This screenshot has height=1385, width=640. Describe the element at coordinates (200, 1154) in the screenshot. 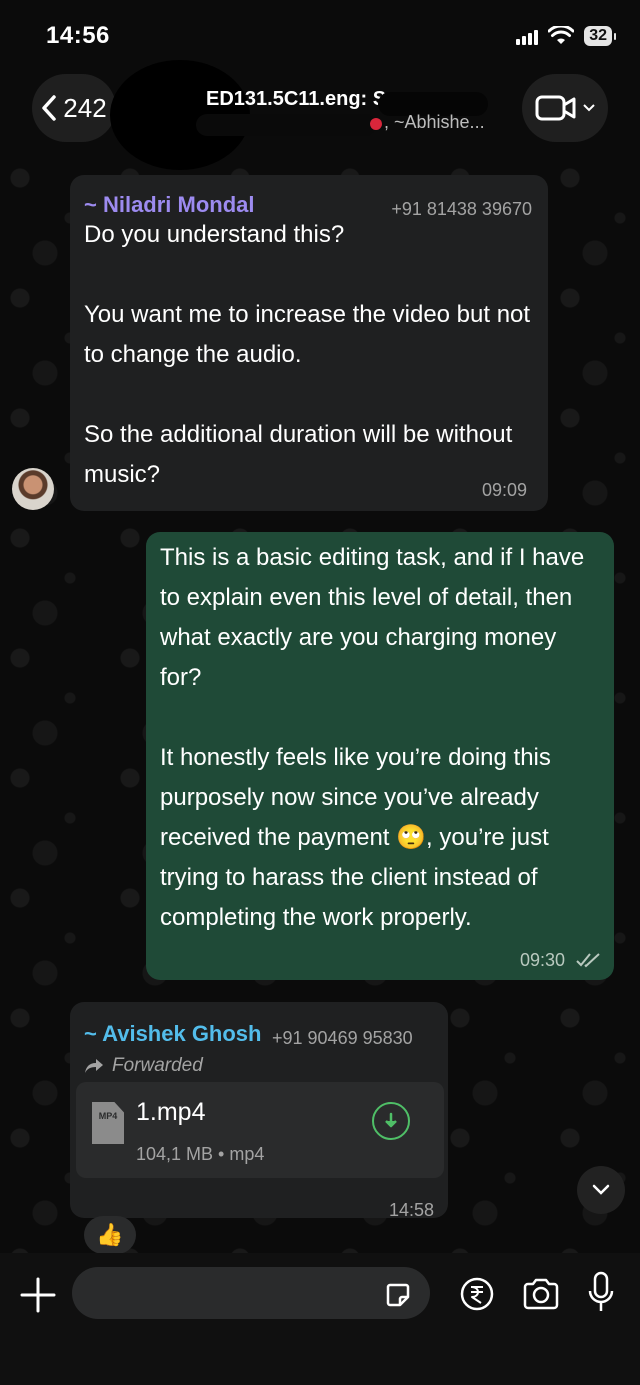

I see `file-meta: 104,1 MB • mp4` at that location.